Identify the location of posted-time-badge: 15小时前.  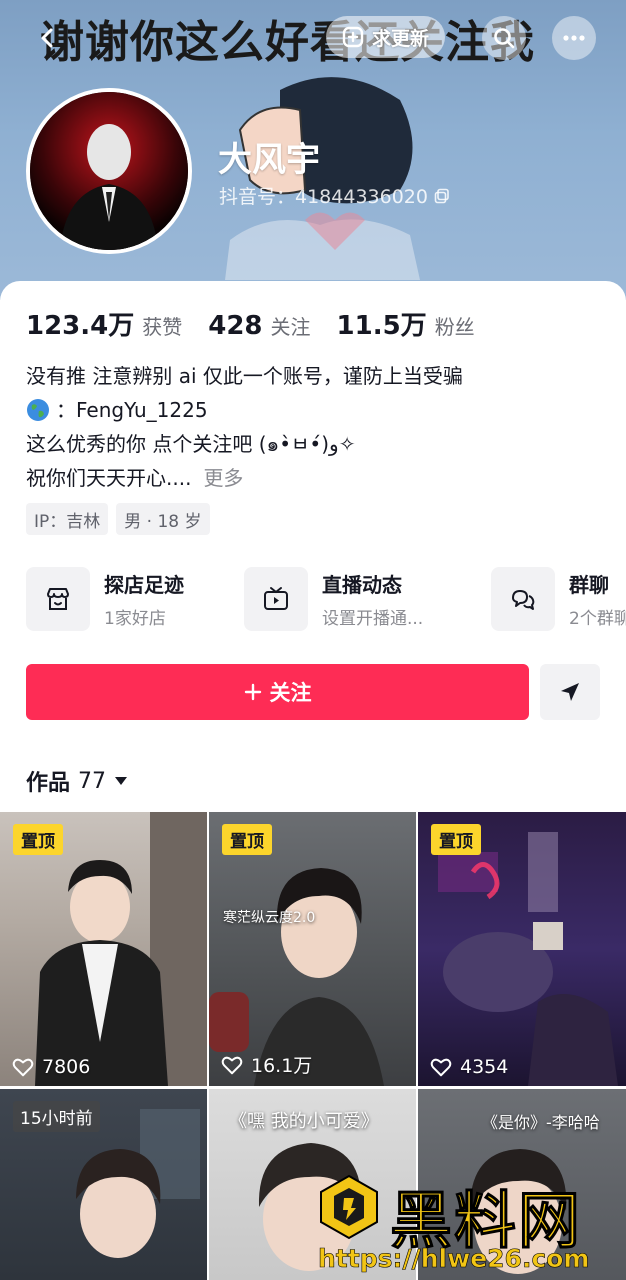
(56, 1116).